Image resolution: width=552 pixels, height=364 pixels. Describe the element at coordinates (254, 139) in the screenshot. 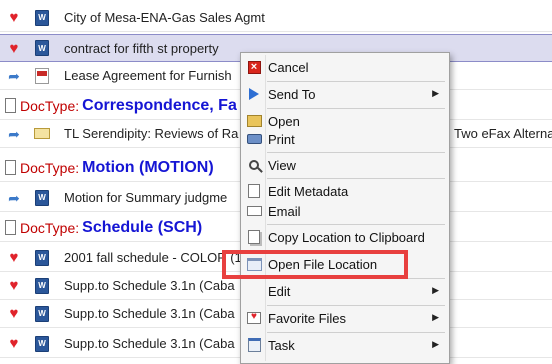

I see `printer-icon` at that location.